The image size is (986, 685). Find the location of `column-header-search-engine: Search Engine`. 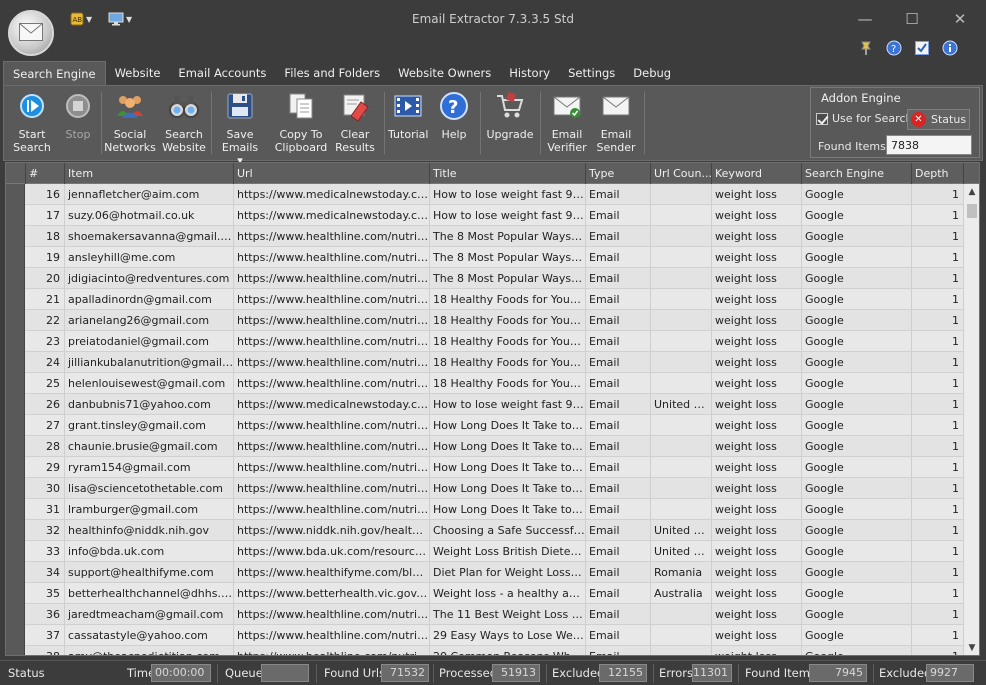

column-header-search-engine: Search Engine is located at coordinates (857, 173).